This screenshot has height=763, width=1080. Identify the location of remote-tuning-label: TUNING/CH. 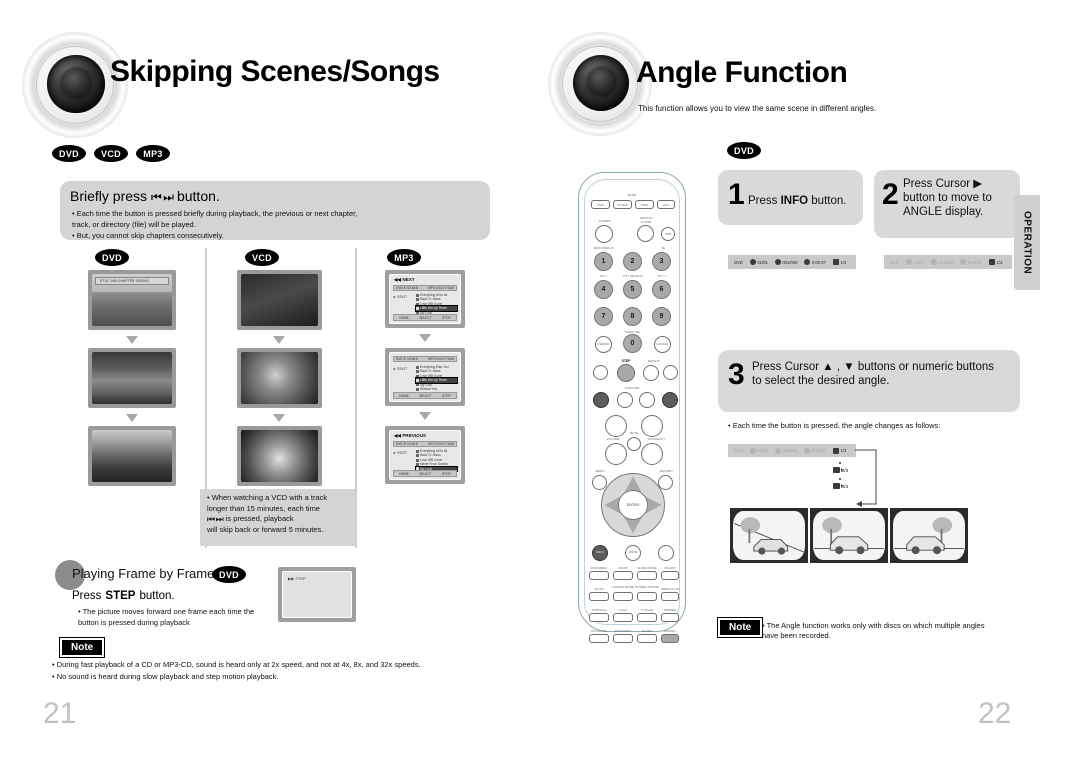
(656, 439).